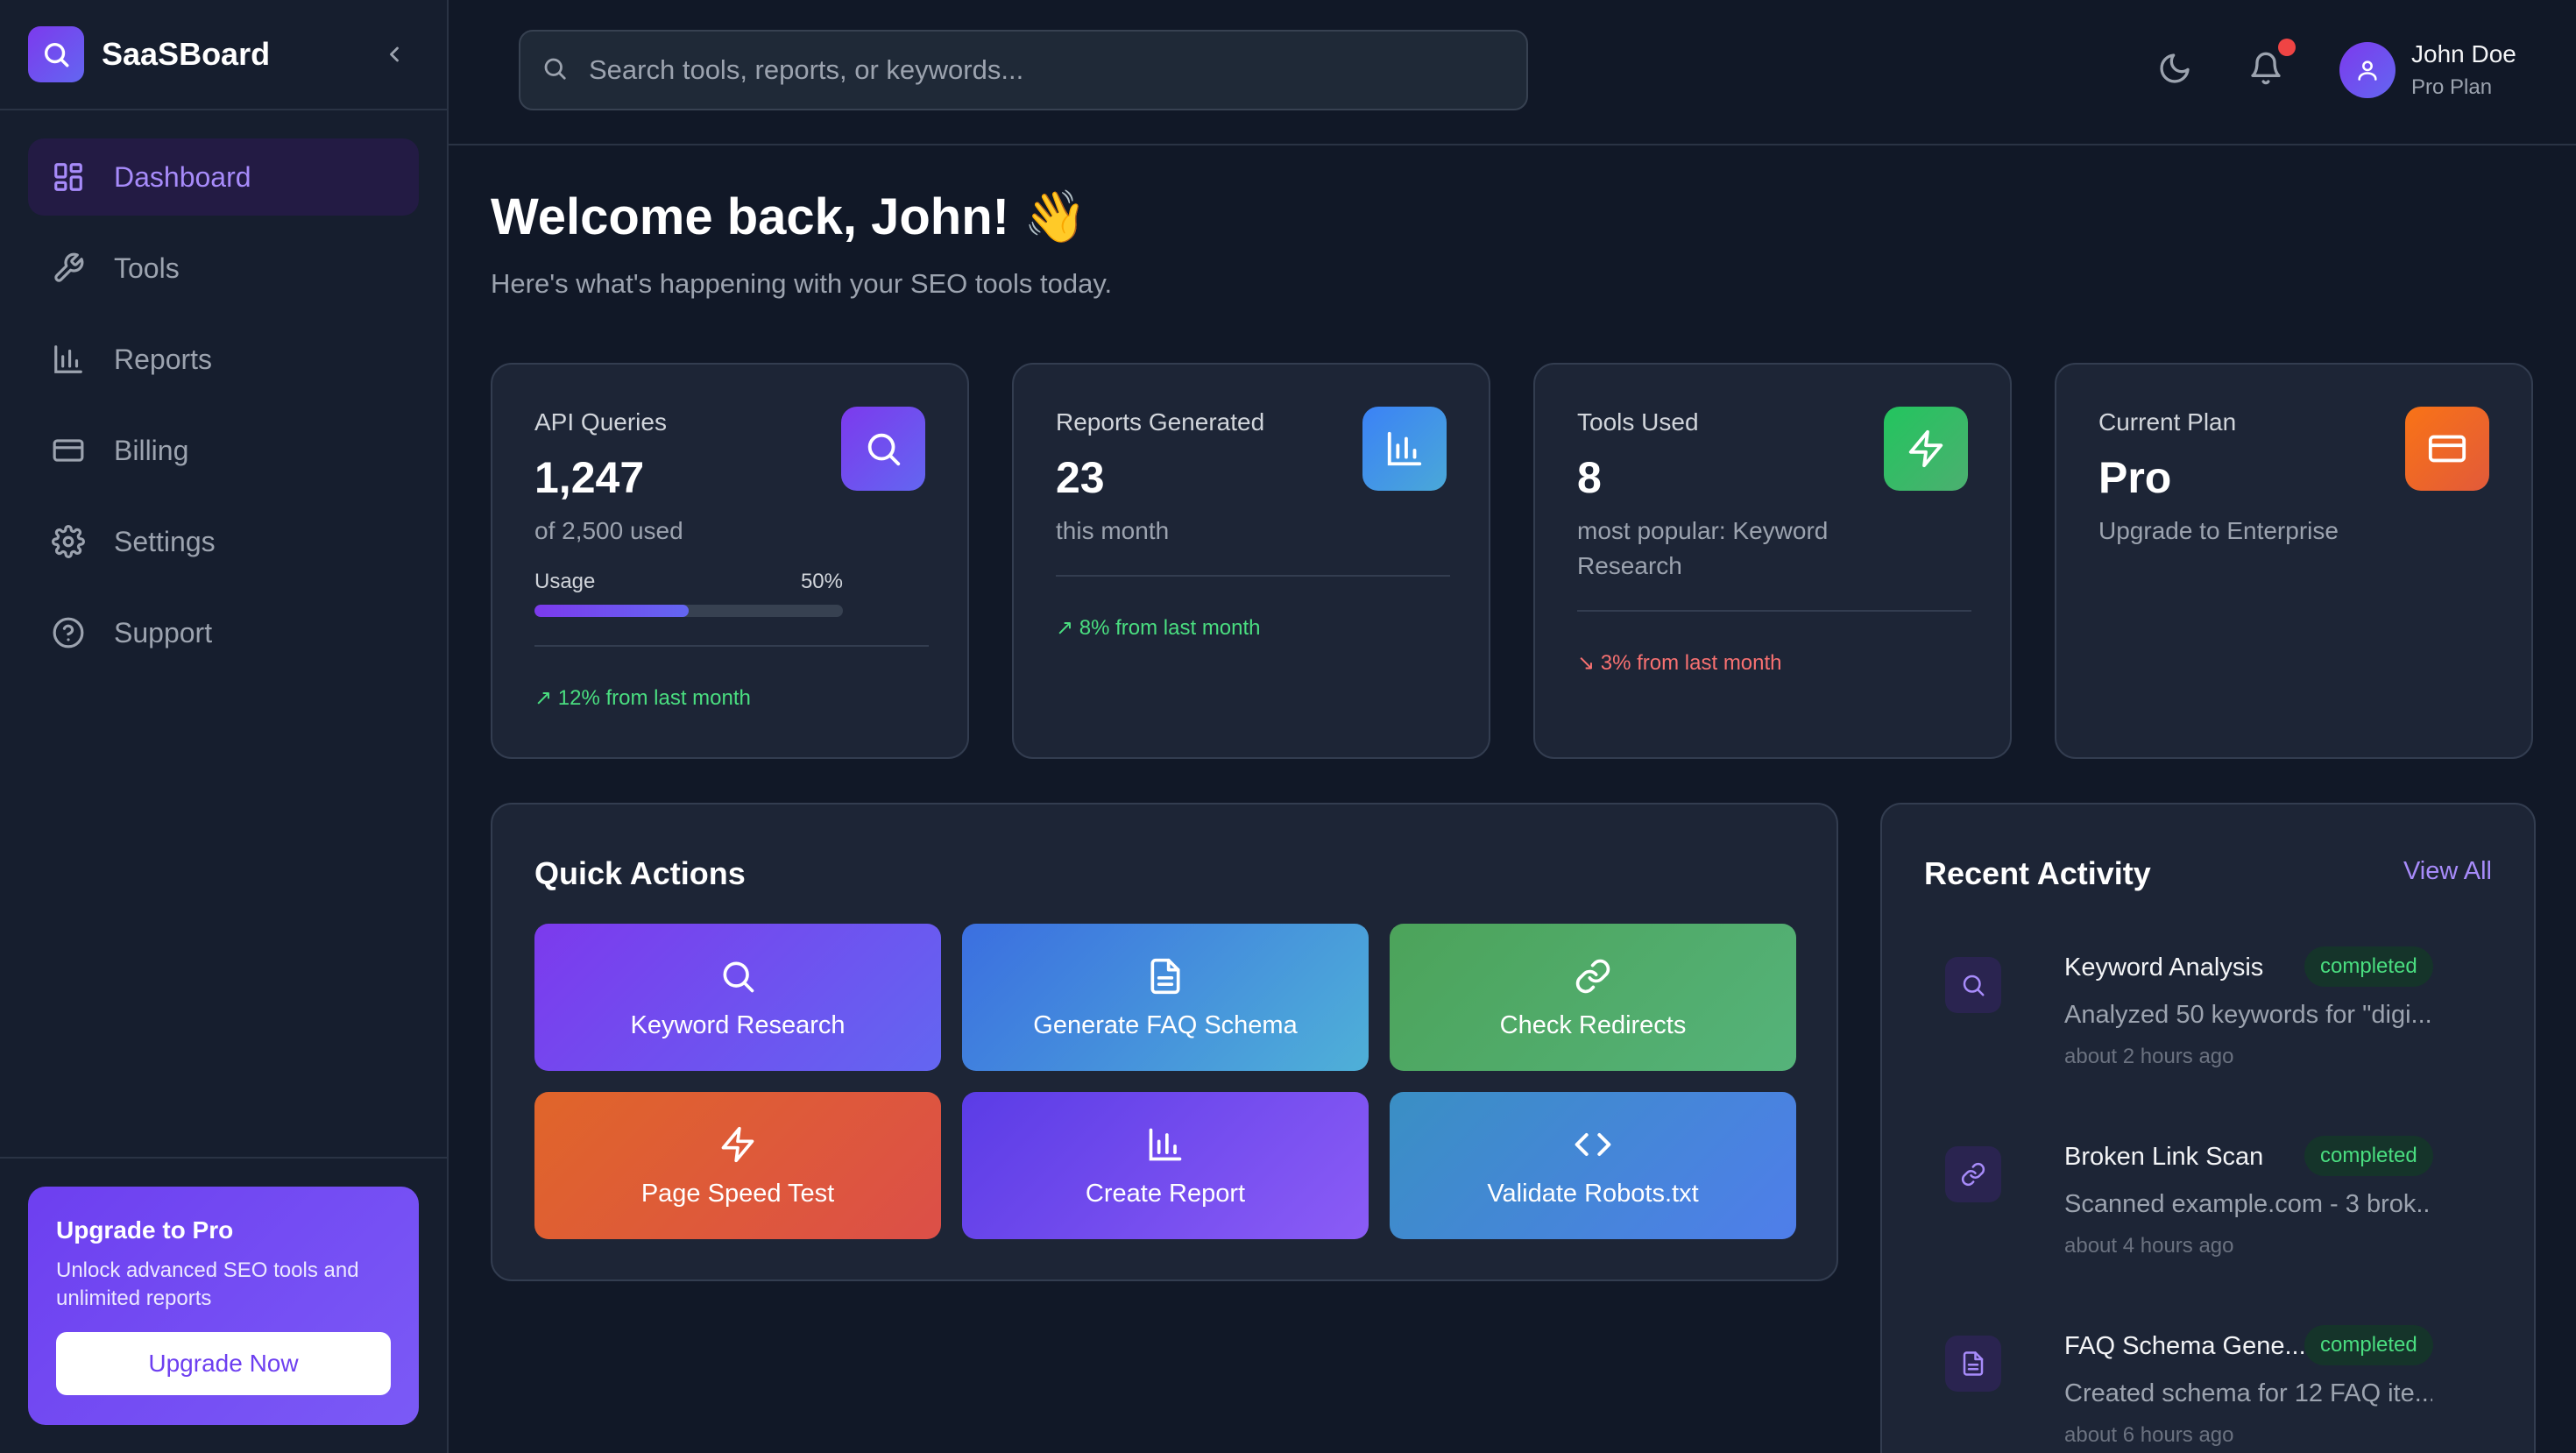  I want to click on usage-percent: 50%, so click(821, 581).